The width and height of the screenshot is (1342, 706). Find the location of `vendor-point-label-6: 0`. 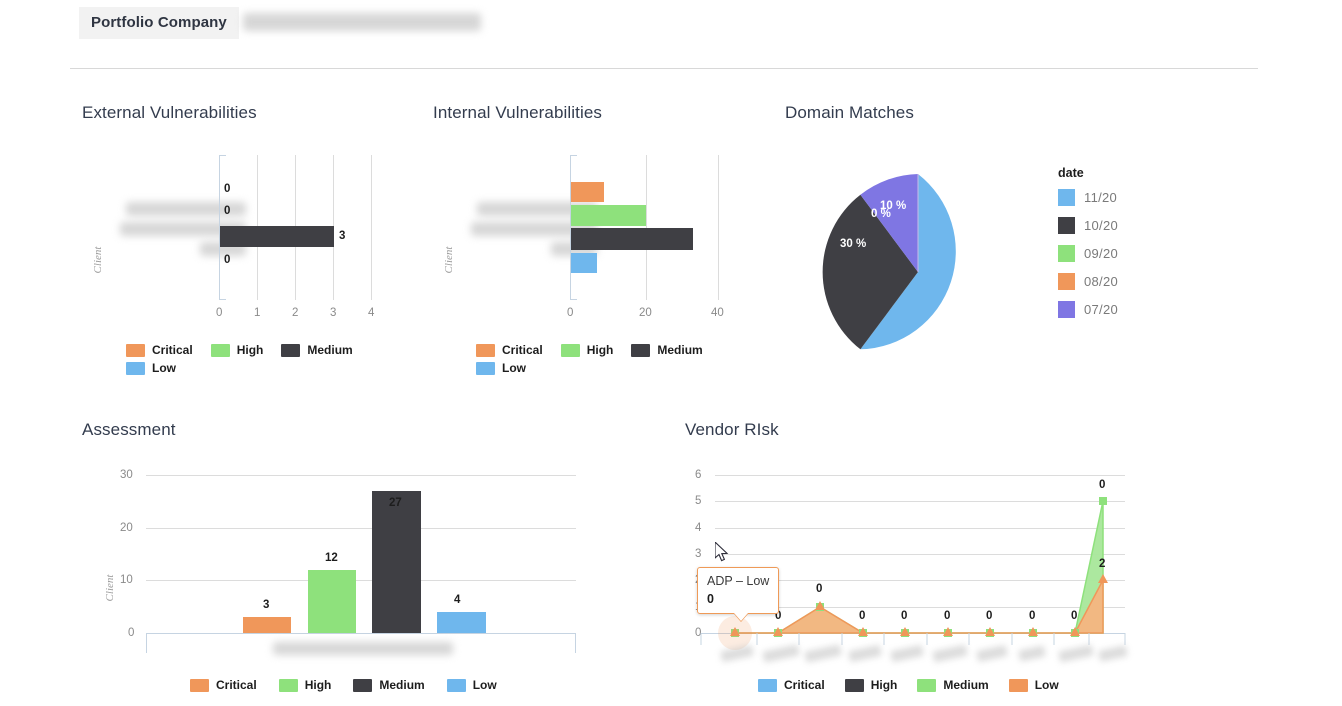

vendor-point-label-6: 0 is located at coordinates (989, 616).